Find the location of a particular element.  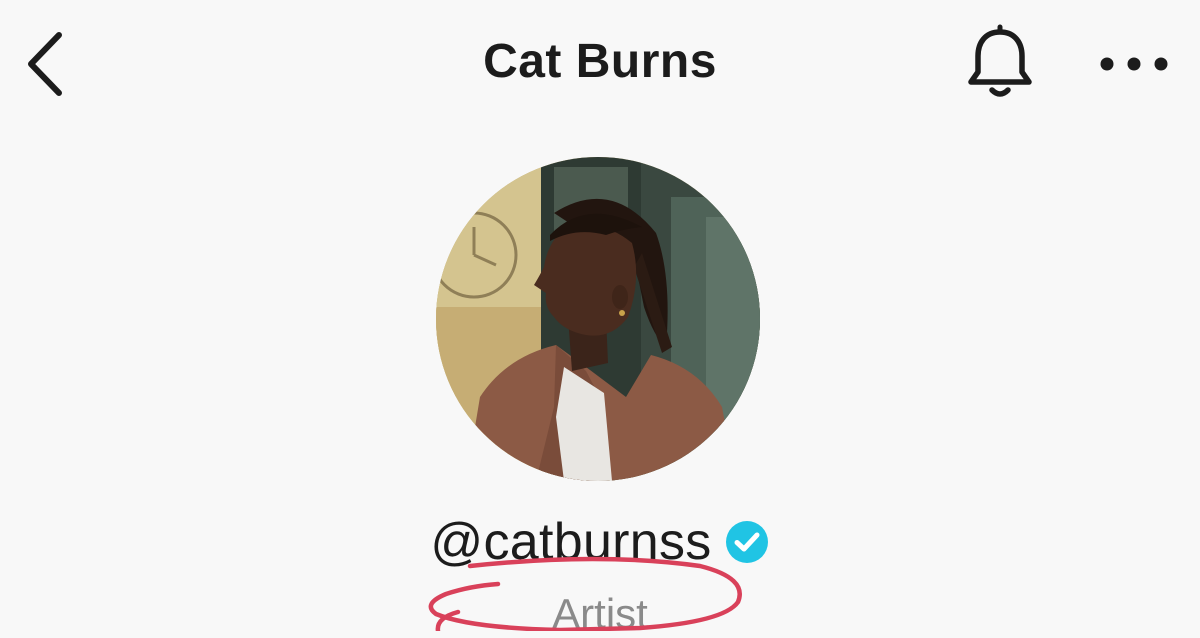

notifications-button is located at coordinates (1000, 64).